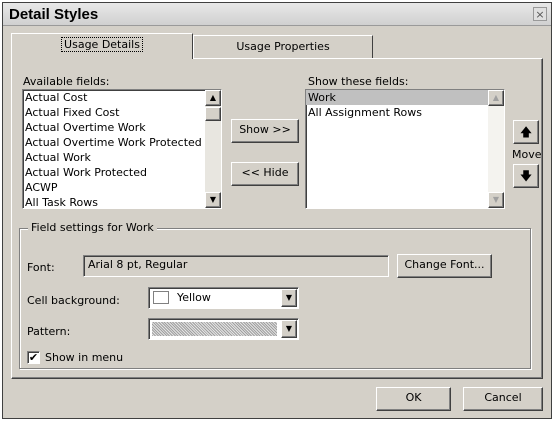 The image size is (556, 422). Describe the element at coordinates (66, 81) in the screenshot. I see `available-fields-label: Available fields:` at that location.